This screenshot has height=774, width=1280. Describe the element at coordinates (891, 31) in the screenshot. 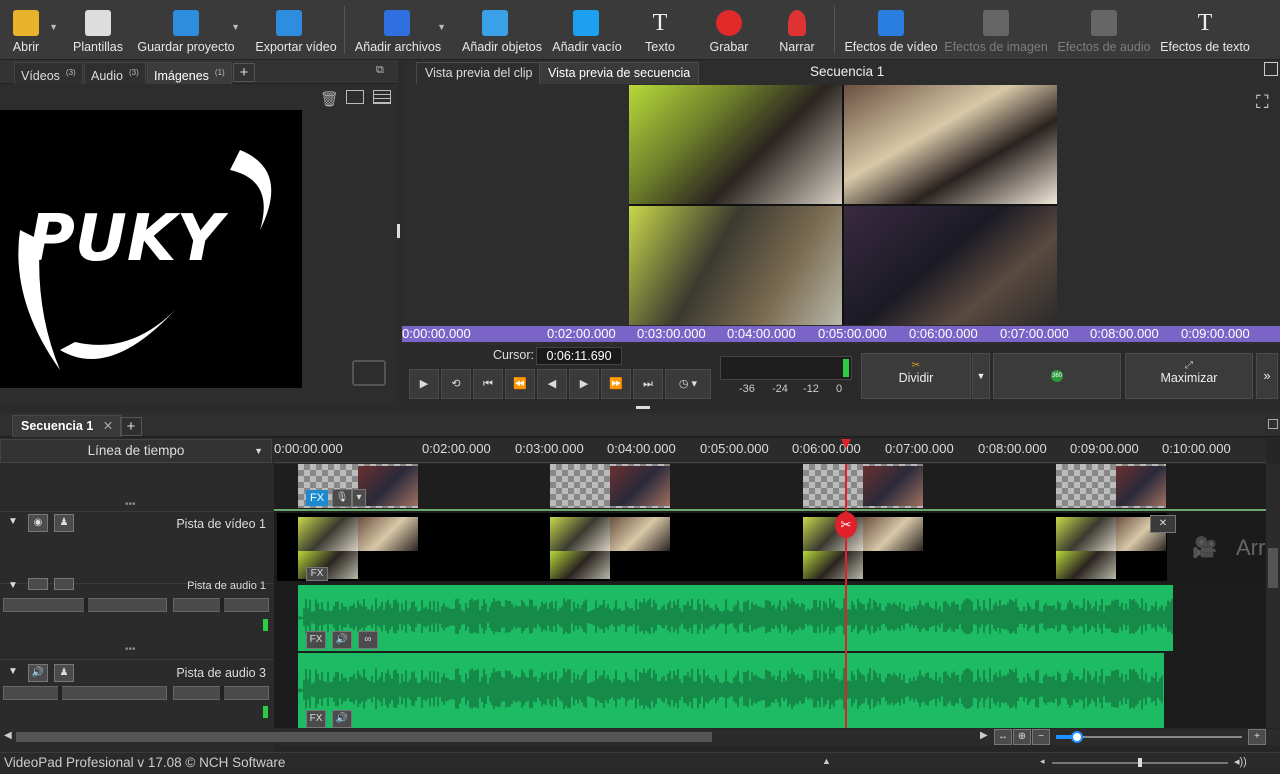

I see `video-effects-button: Efectos de vídeo` at that location.